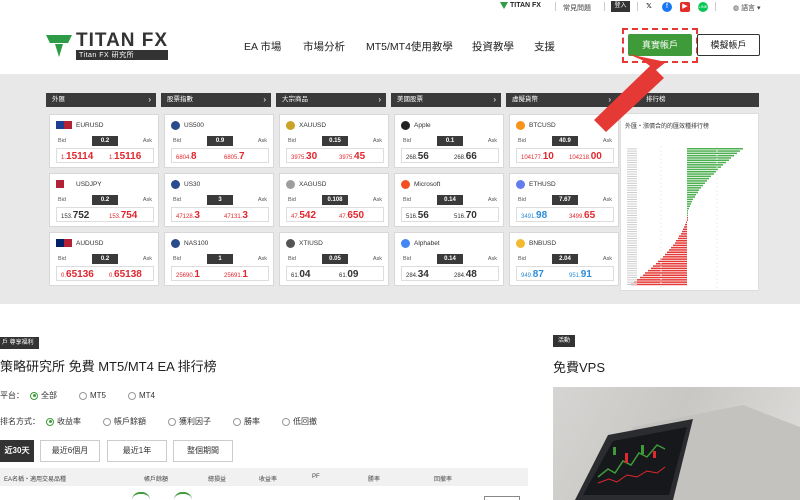  What do you see at coordinates (104, 141) in the screenshot?
I see `quote-card-eurusd: EURUSD Bid 0.2 Ask 1.15114 1.15116` at bounding box center [104, 141].